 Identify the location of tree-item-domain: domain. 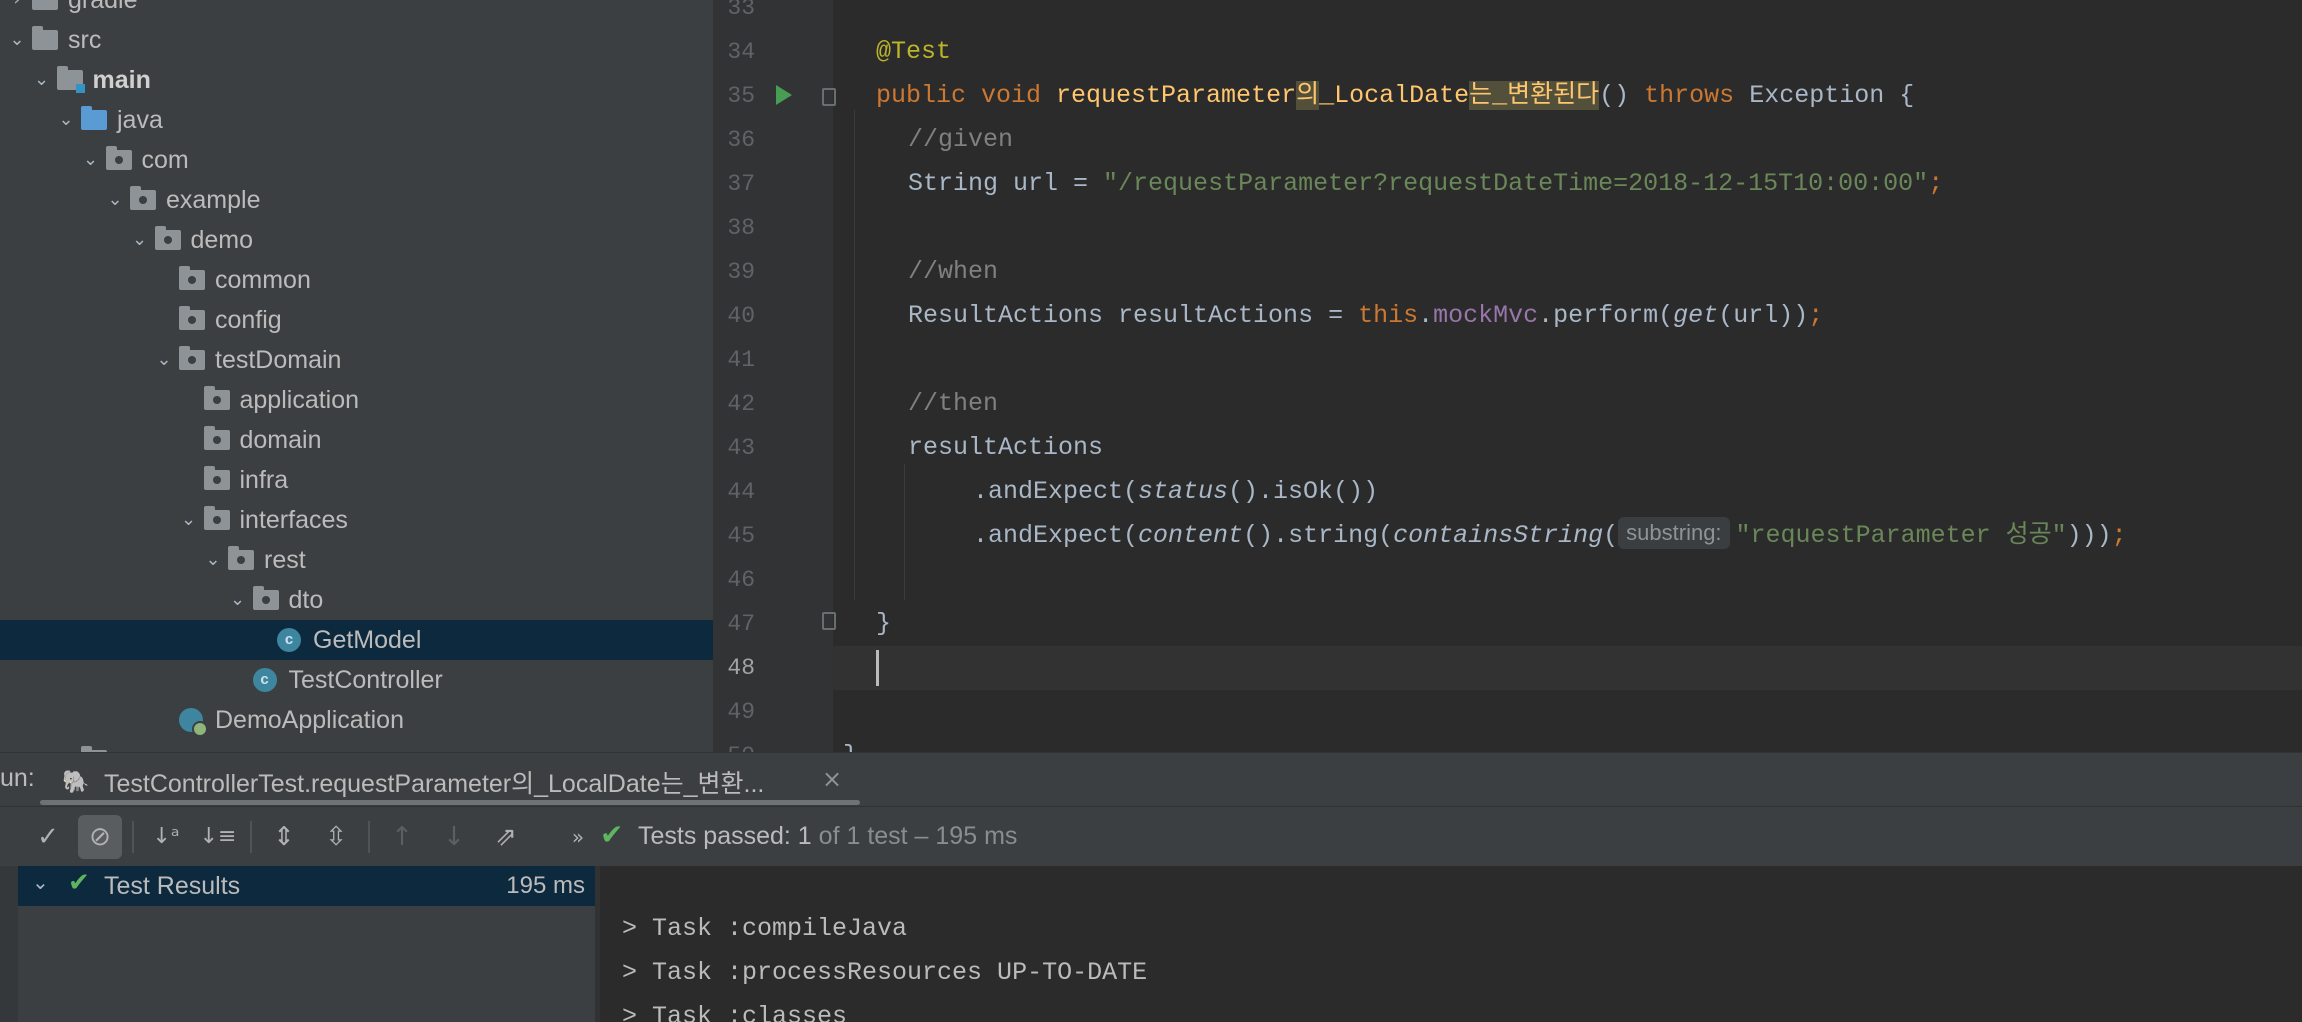
(356, 440).